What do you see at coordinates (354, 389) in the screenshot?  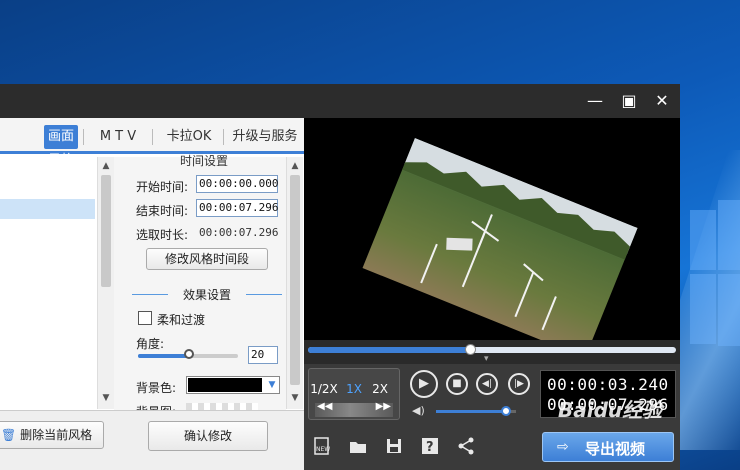 I see `speed-1x-button: 1X` at bounding box center [354, 389].